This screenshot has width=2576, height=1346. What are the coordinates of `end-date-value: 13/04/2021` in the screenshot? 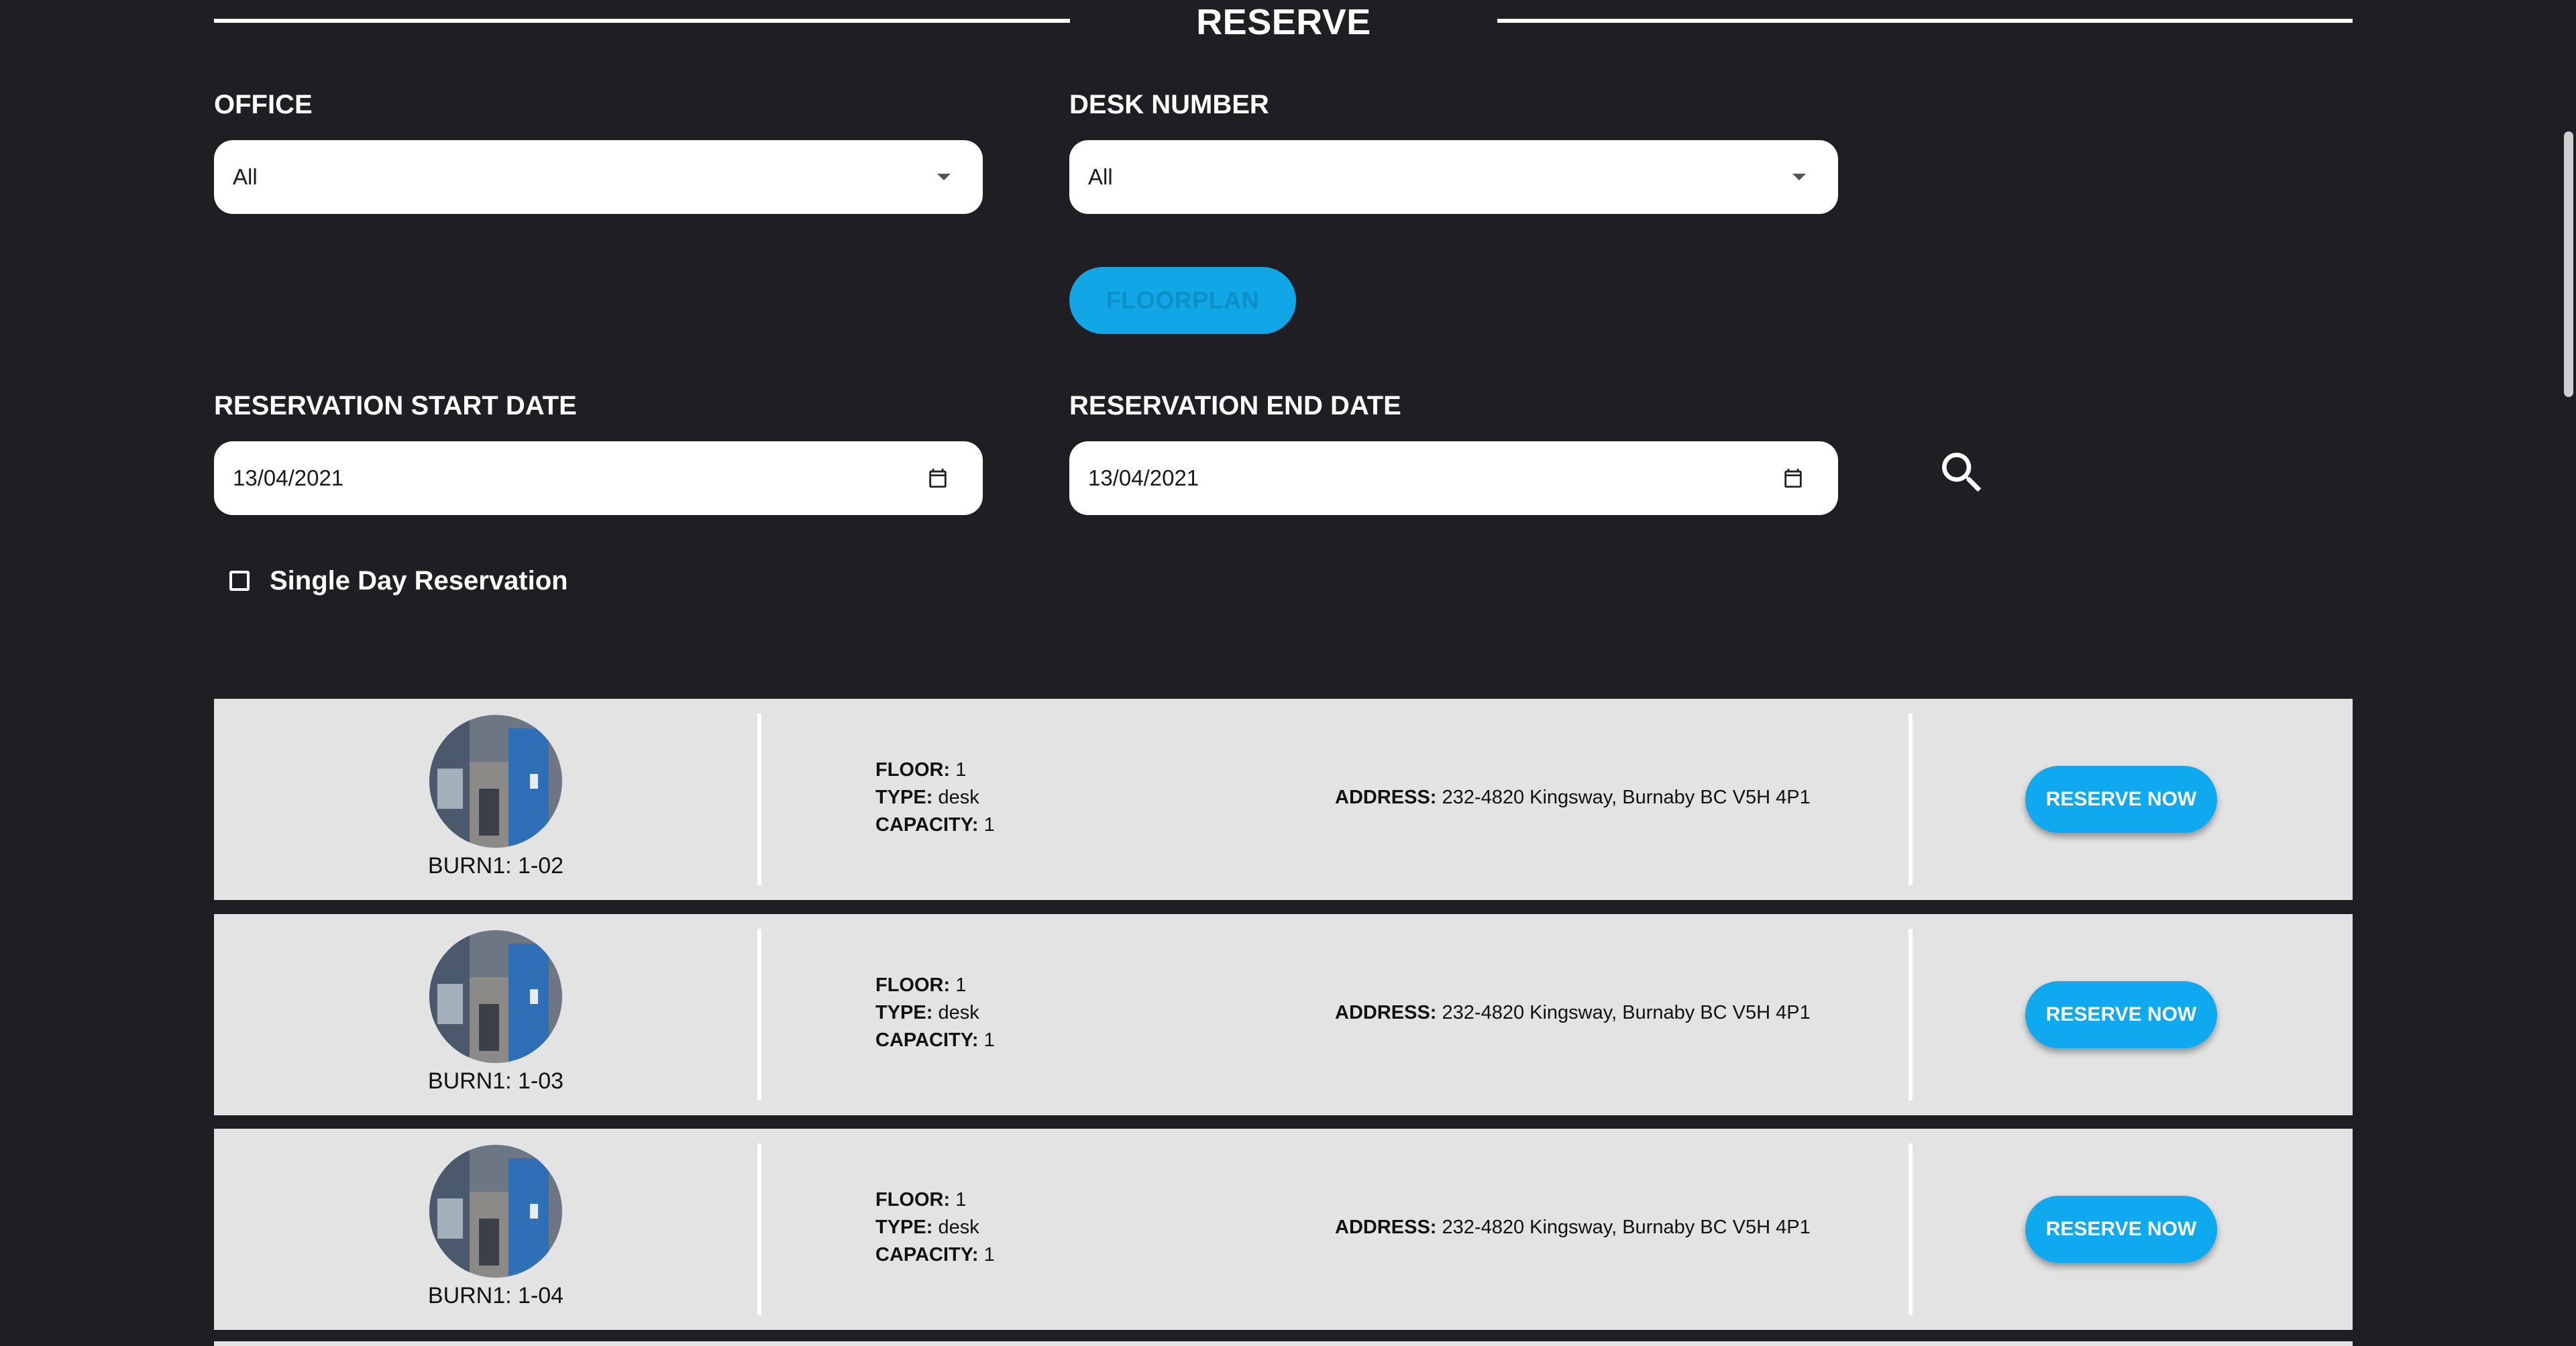 It's located at (1143, 477).